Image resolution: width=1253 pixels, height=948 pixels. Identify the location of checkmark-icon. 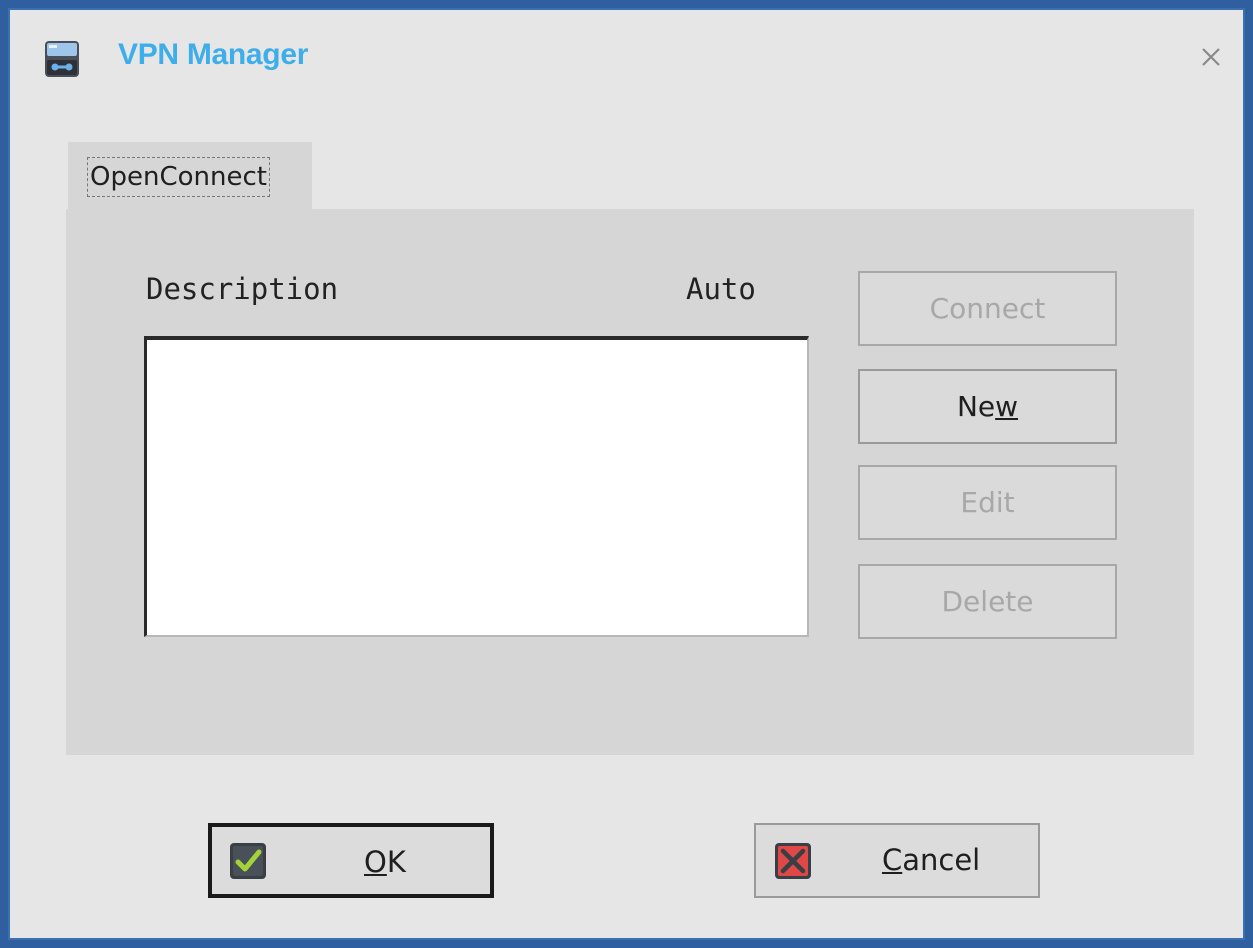
(248, 861).